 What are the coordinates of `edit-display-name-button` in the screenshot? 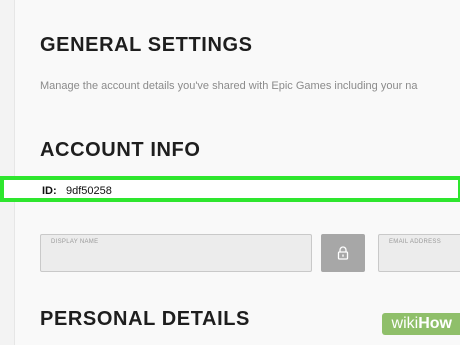 It's located at (343, 253).